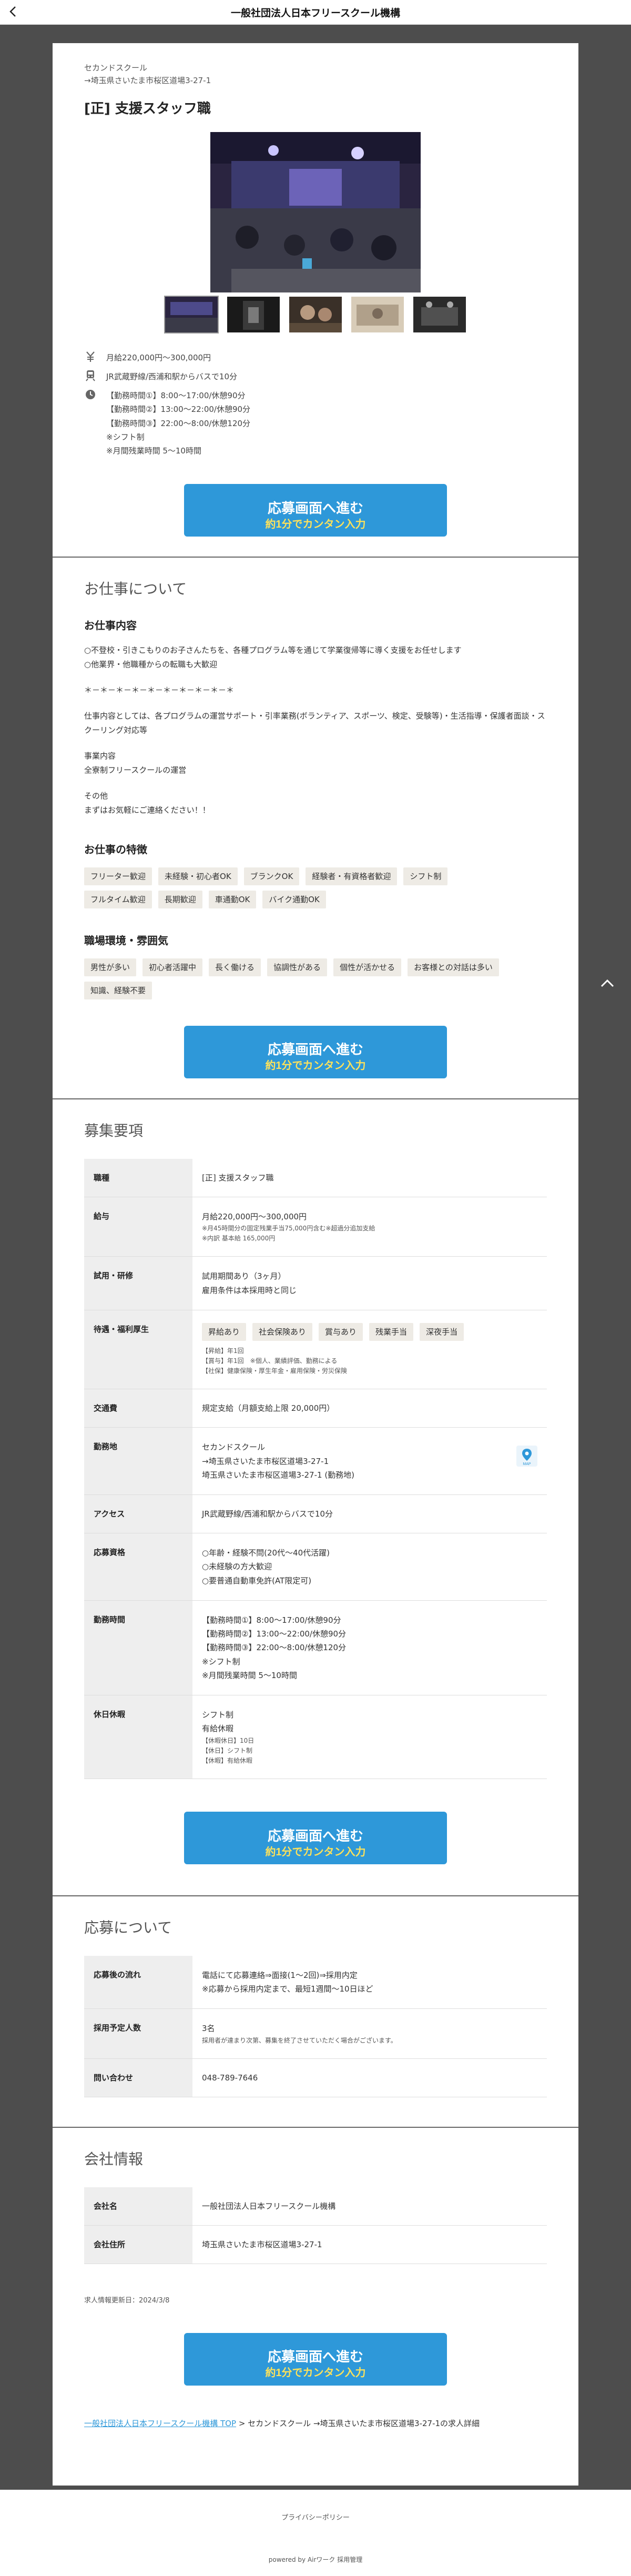 This screenshot has height=2576, width=631. Describe the element at coordinates (115, 849) in the screenshot. I see `features-title: お仕事の特徴` at that location.